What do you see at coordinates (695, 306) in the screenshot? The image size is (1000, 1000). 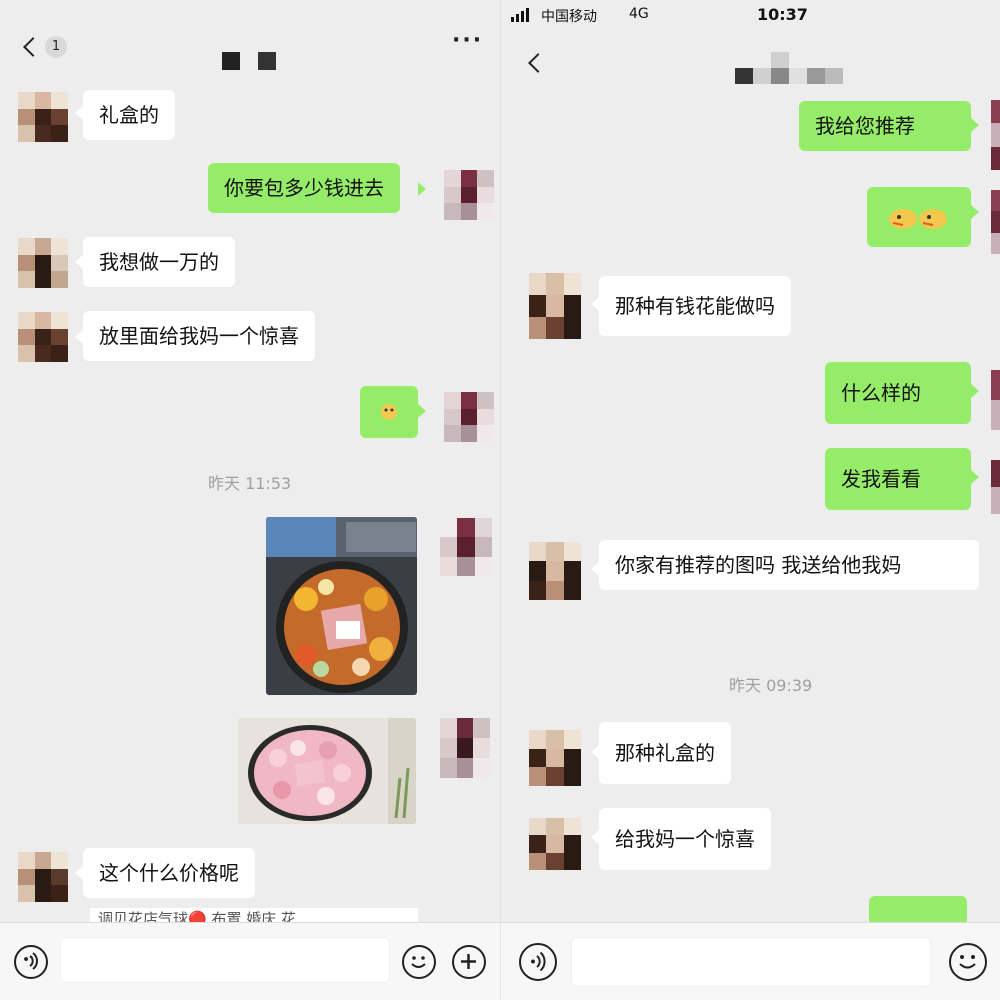 I see `message-incoming: 那种有钱花能做吗` at bounding box center [695, 306].